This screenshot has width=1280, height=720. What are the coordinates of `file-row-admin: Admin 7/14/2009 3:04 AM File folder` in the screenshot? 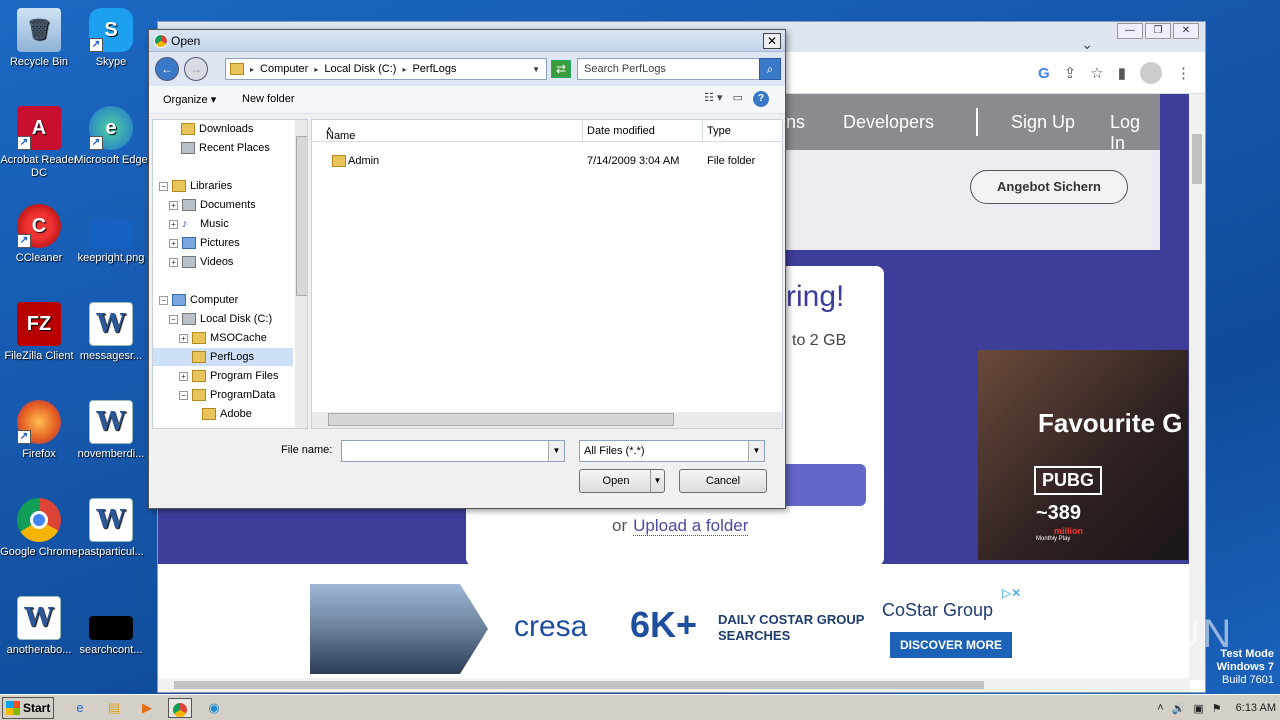 It's located at (547, 161).